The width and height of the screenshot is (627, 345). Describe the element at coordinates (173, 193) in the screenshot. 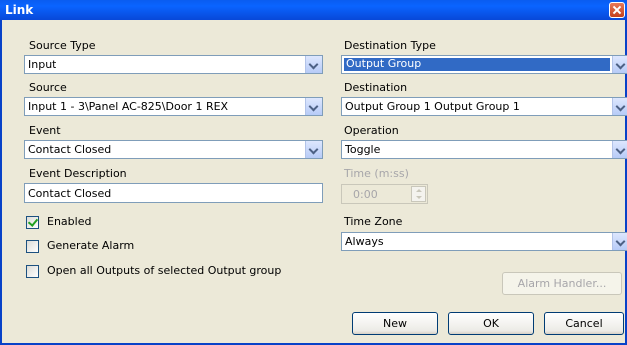

I see `event-description-input: Contact Closed` at that location.